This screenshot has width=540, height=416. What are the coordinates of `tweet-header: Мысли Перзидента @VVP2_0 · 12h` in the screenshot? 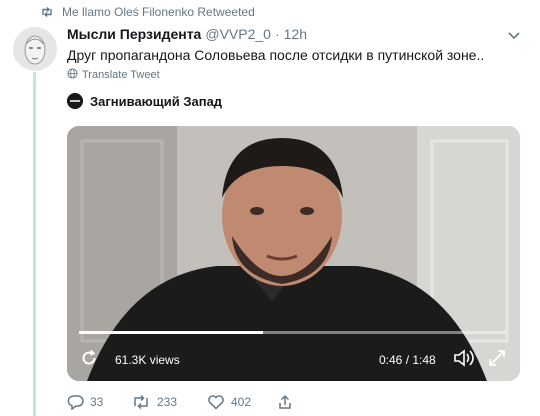 It's located at (187, 34).